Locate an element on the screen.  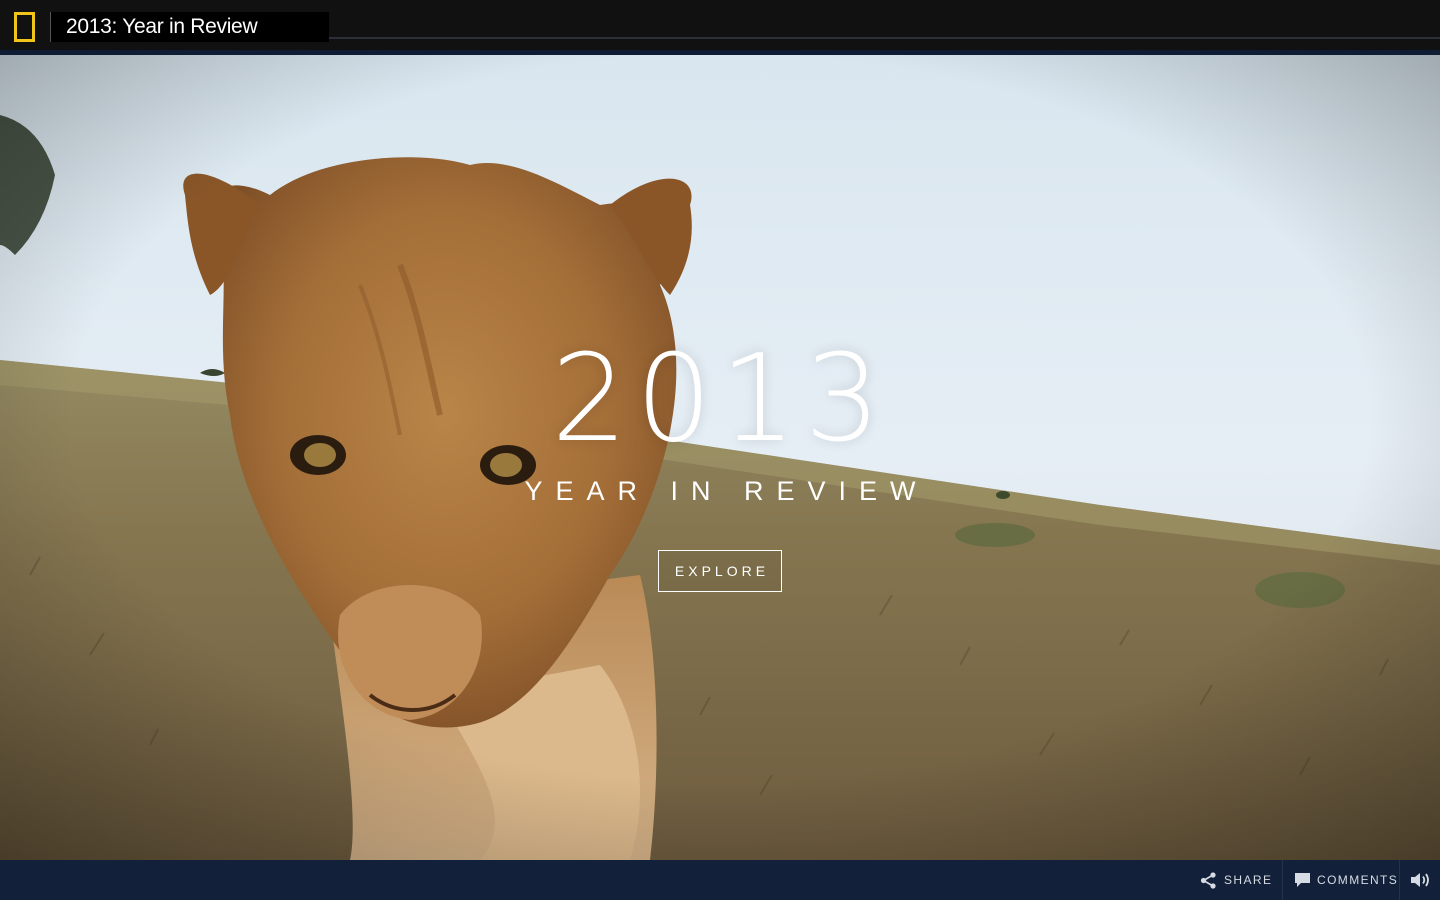
natgeo-logo is located at coordinates (25, 27).